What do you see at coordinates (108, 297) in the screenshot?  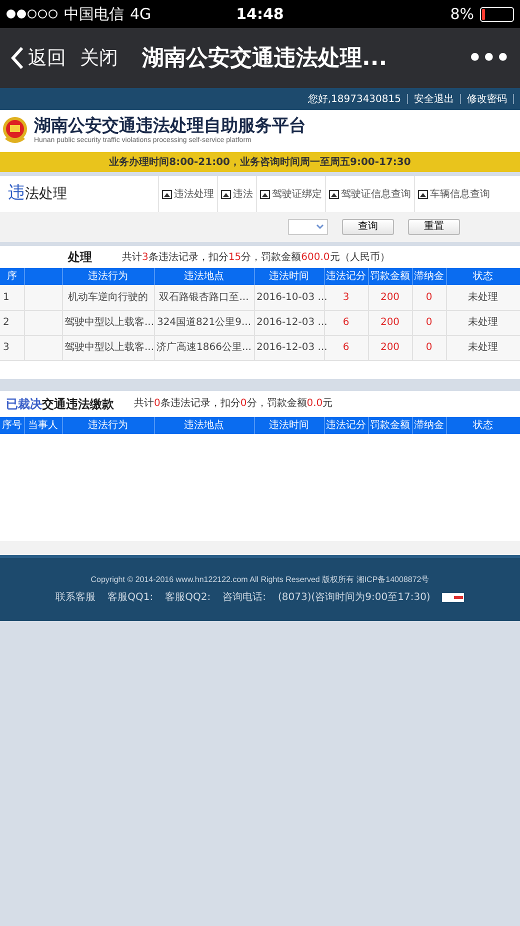 I see `table-cell: 机动车逆向行驶的` at bounding box center [108, 297].